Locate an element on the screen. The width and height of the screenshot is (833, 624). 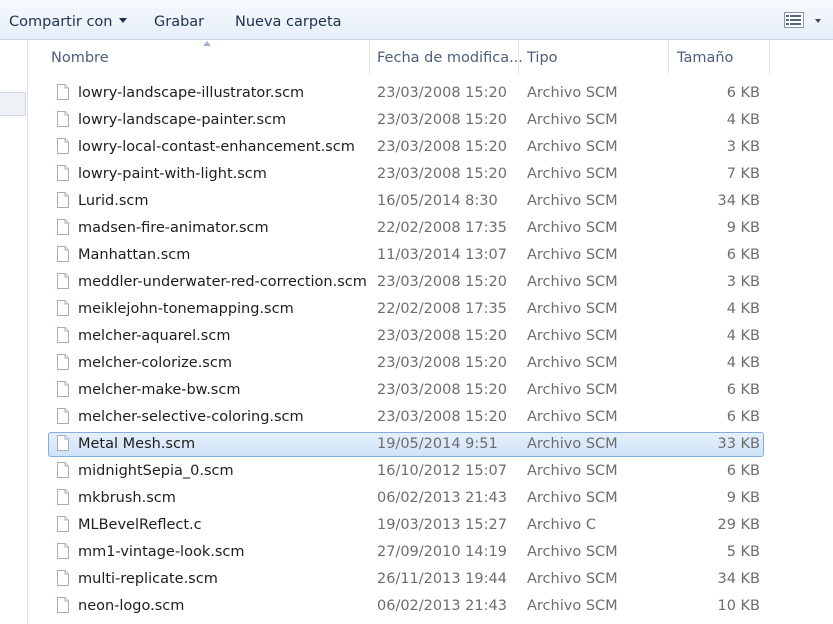
file-name: meiklejohn-tonemapping.scm is located at coordinates (186, 309).